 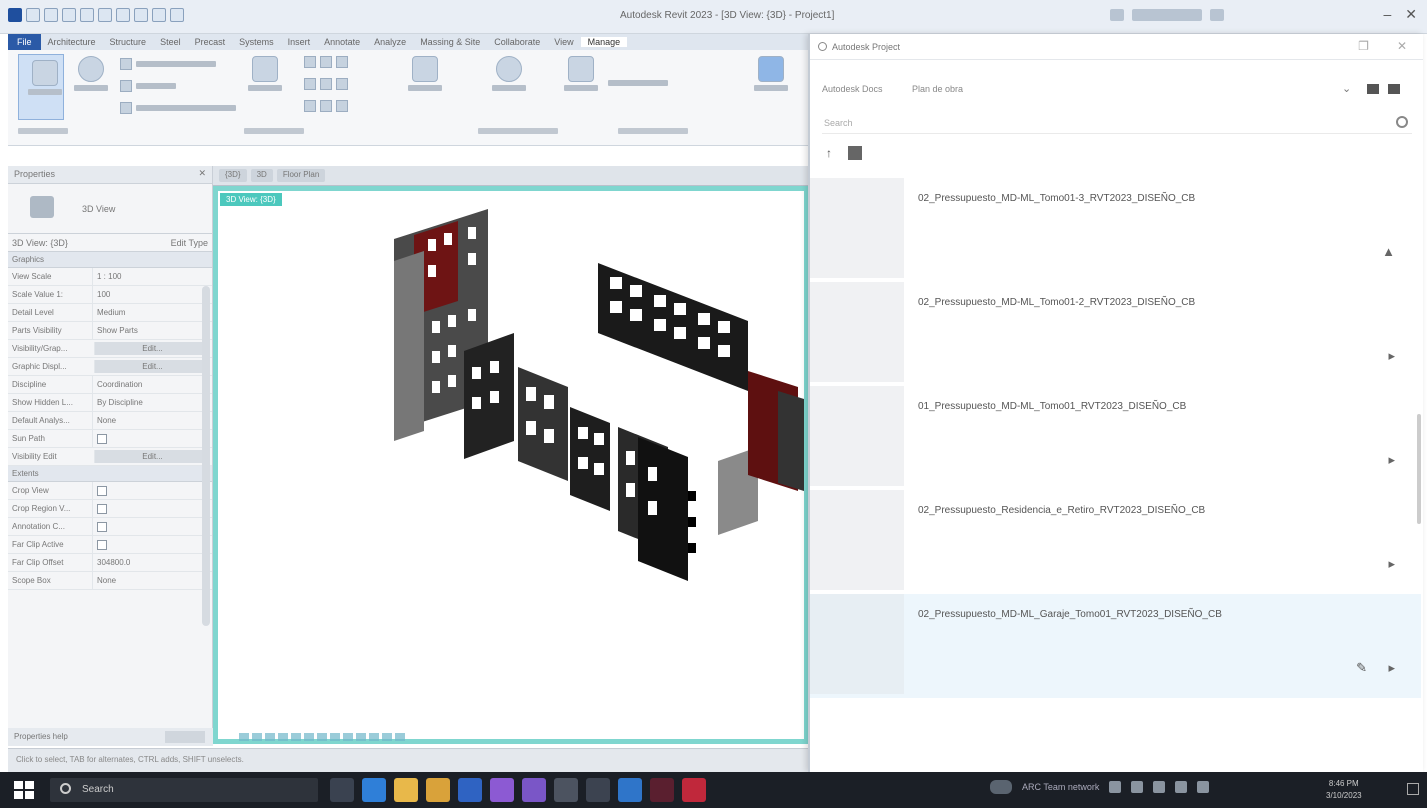 What do you see at coordinates (91, 73) in the screenshot?
I see `materials-button` at bounding box center [91, 73].